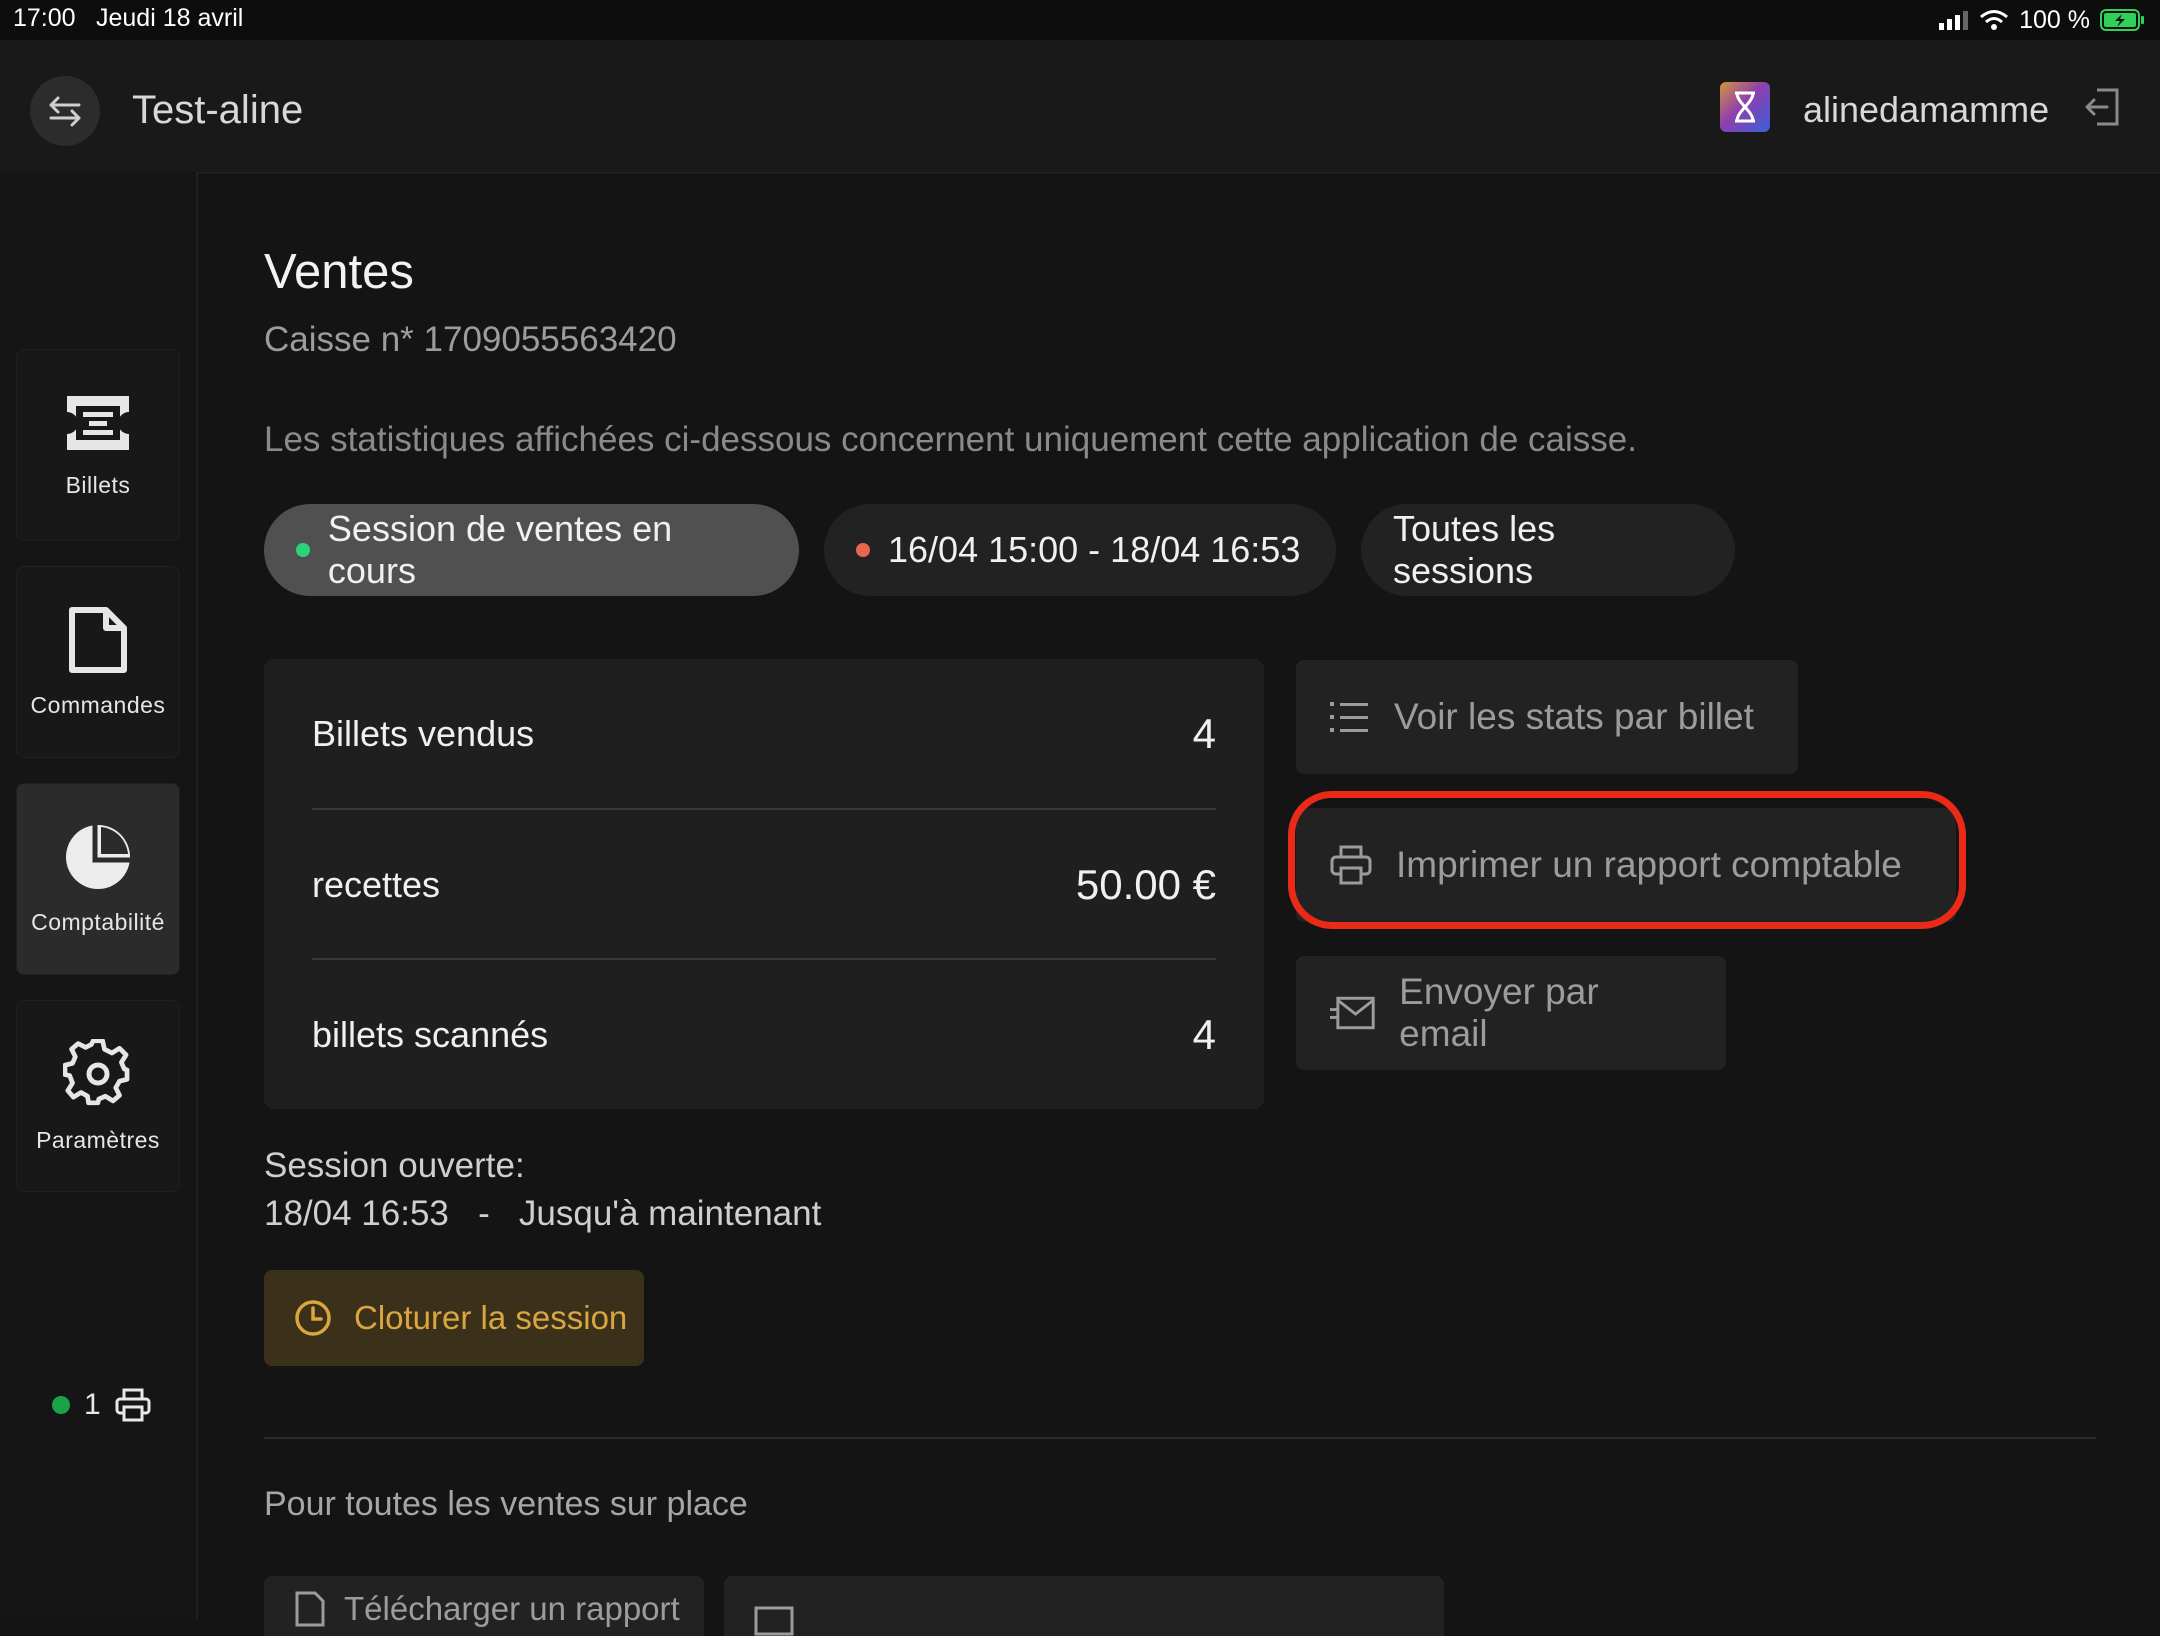  I want to click on project-name: Test-aline, so click(218, 110).